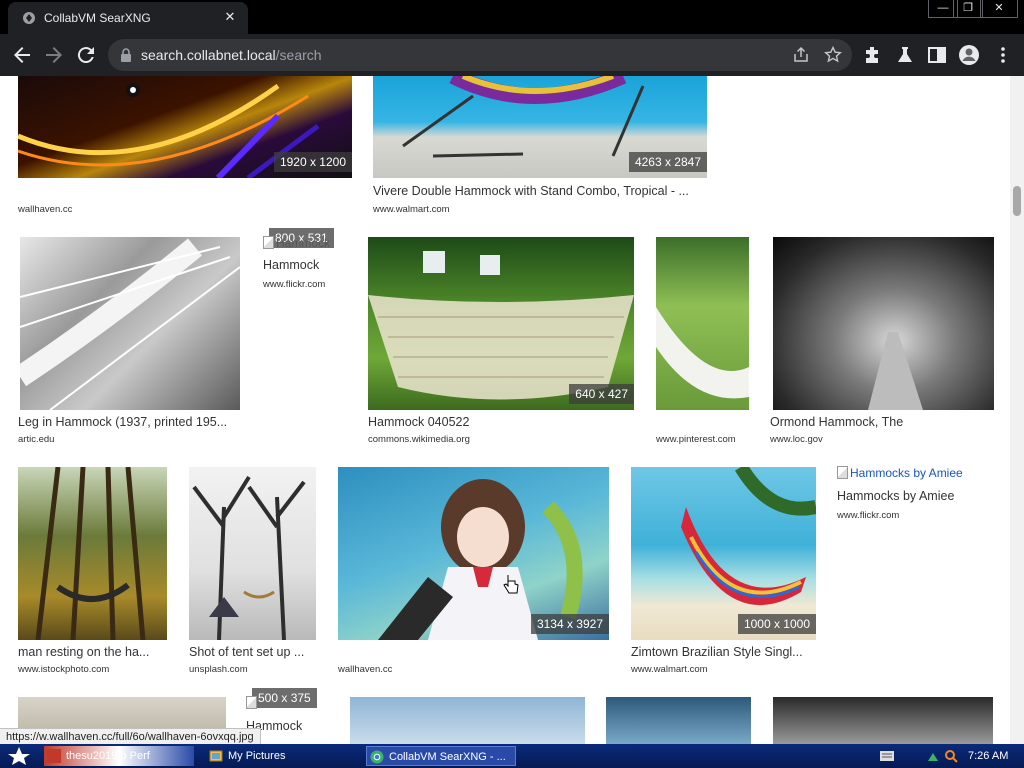  What do you see at coordinates (988, 756) in the screenshot?
I see `taskbar-clock: 7:26 AM` at bounding box center [988, 756].